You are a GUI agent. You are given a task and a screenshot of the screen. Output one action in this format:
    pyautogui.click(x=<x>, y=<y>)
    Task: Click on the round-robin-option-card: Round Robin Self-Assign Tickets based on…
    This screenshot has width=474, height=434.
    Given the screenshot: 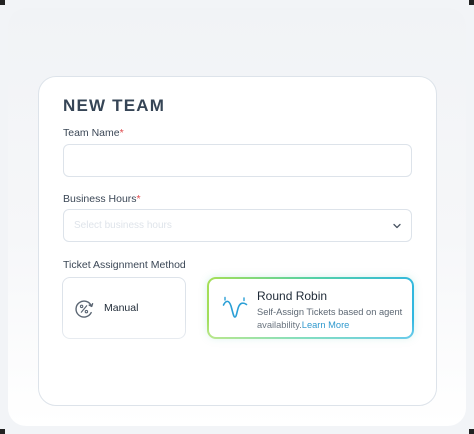 What is the action you would take?
    pyautogui.click(x=310, y=308)
    